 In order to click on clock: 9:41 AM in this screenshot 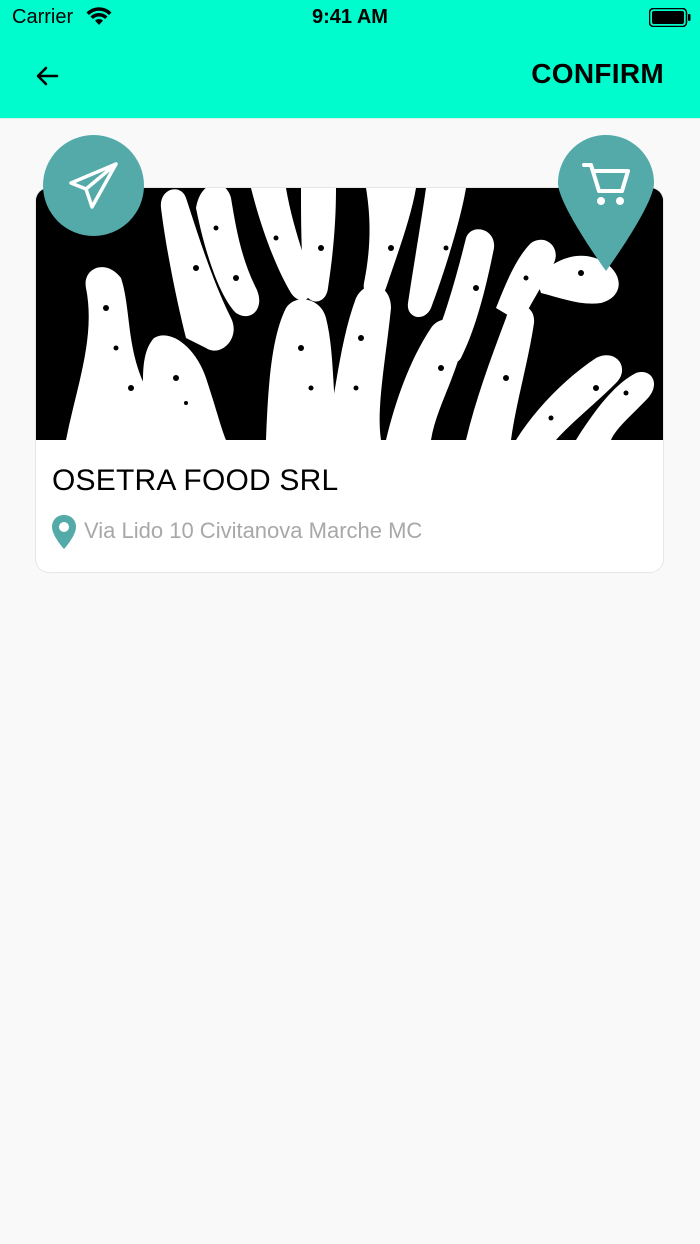, I will do `click(350, 17)`.